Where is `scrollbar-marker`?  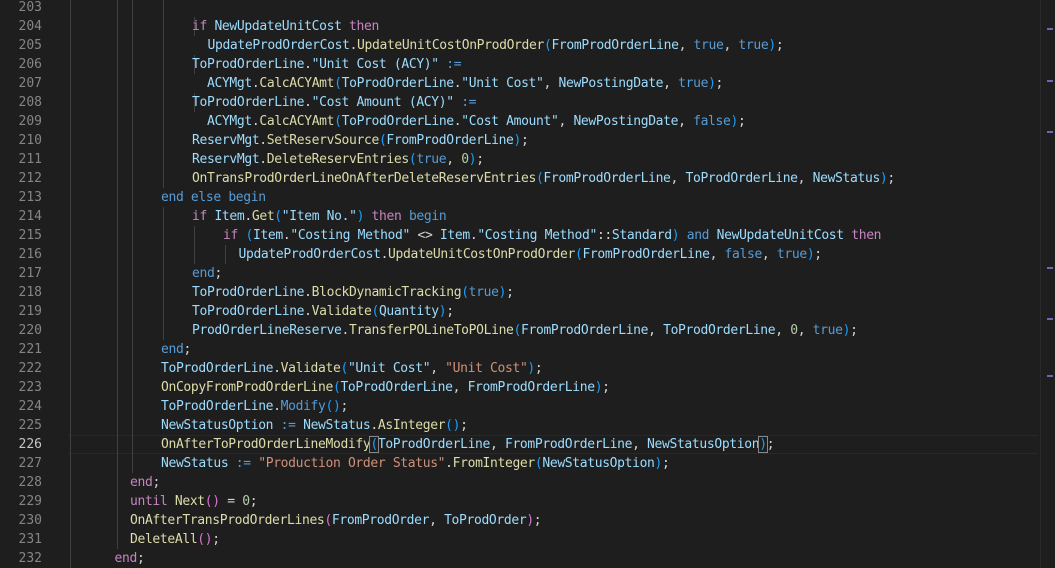
scrollbar-marker is located at coordinates (1050, 131).